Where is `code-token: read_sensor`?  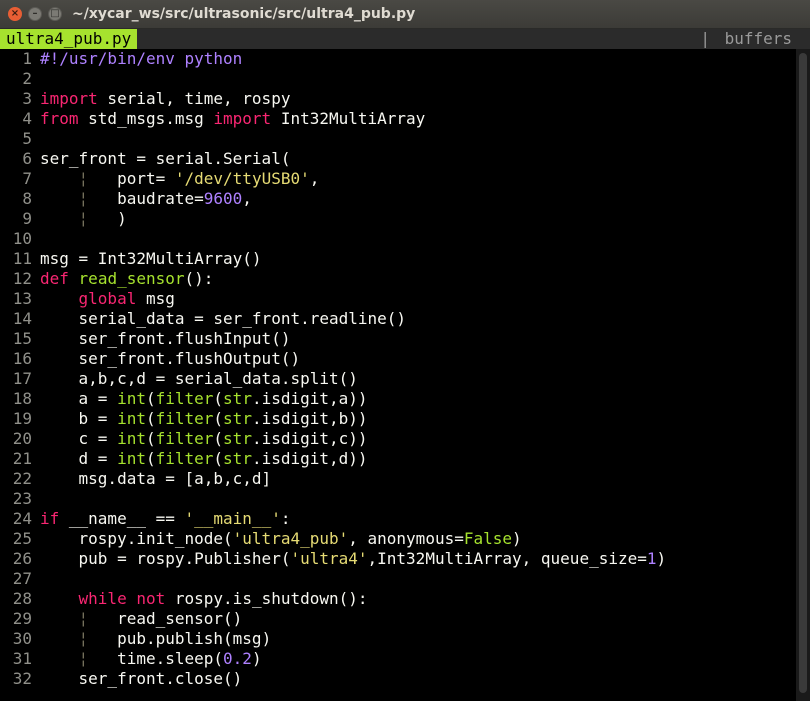
code-token: read_sensor is located at coordinates (131, 278).